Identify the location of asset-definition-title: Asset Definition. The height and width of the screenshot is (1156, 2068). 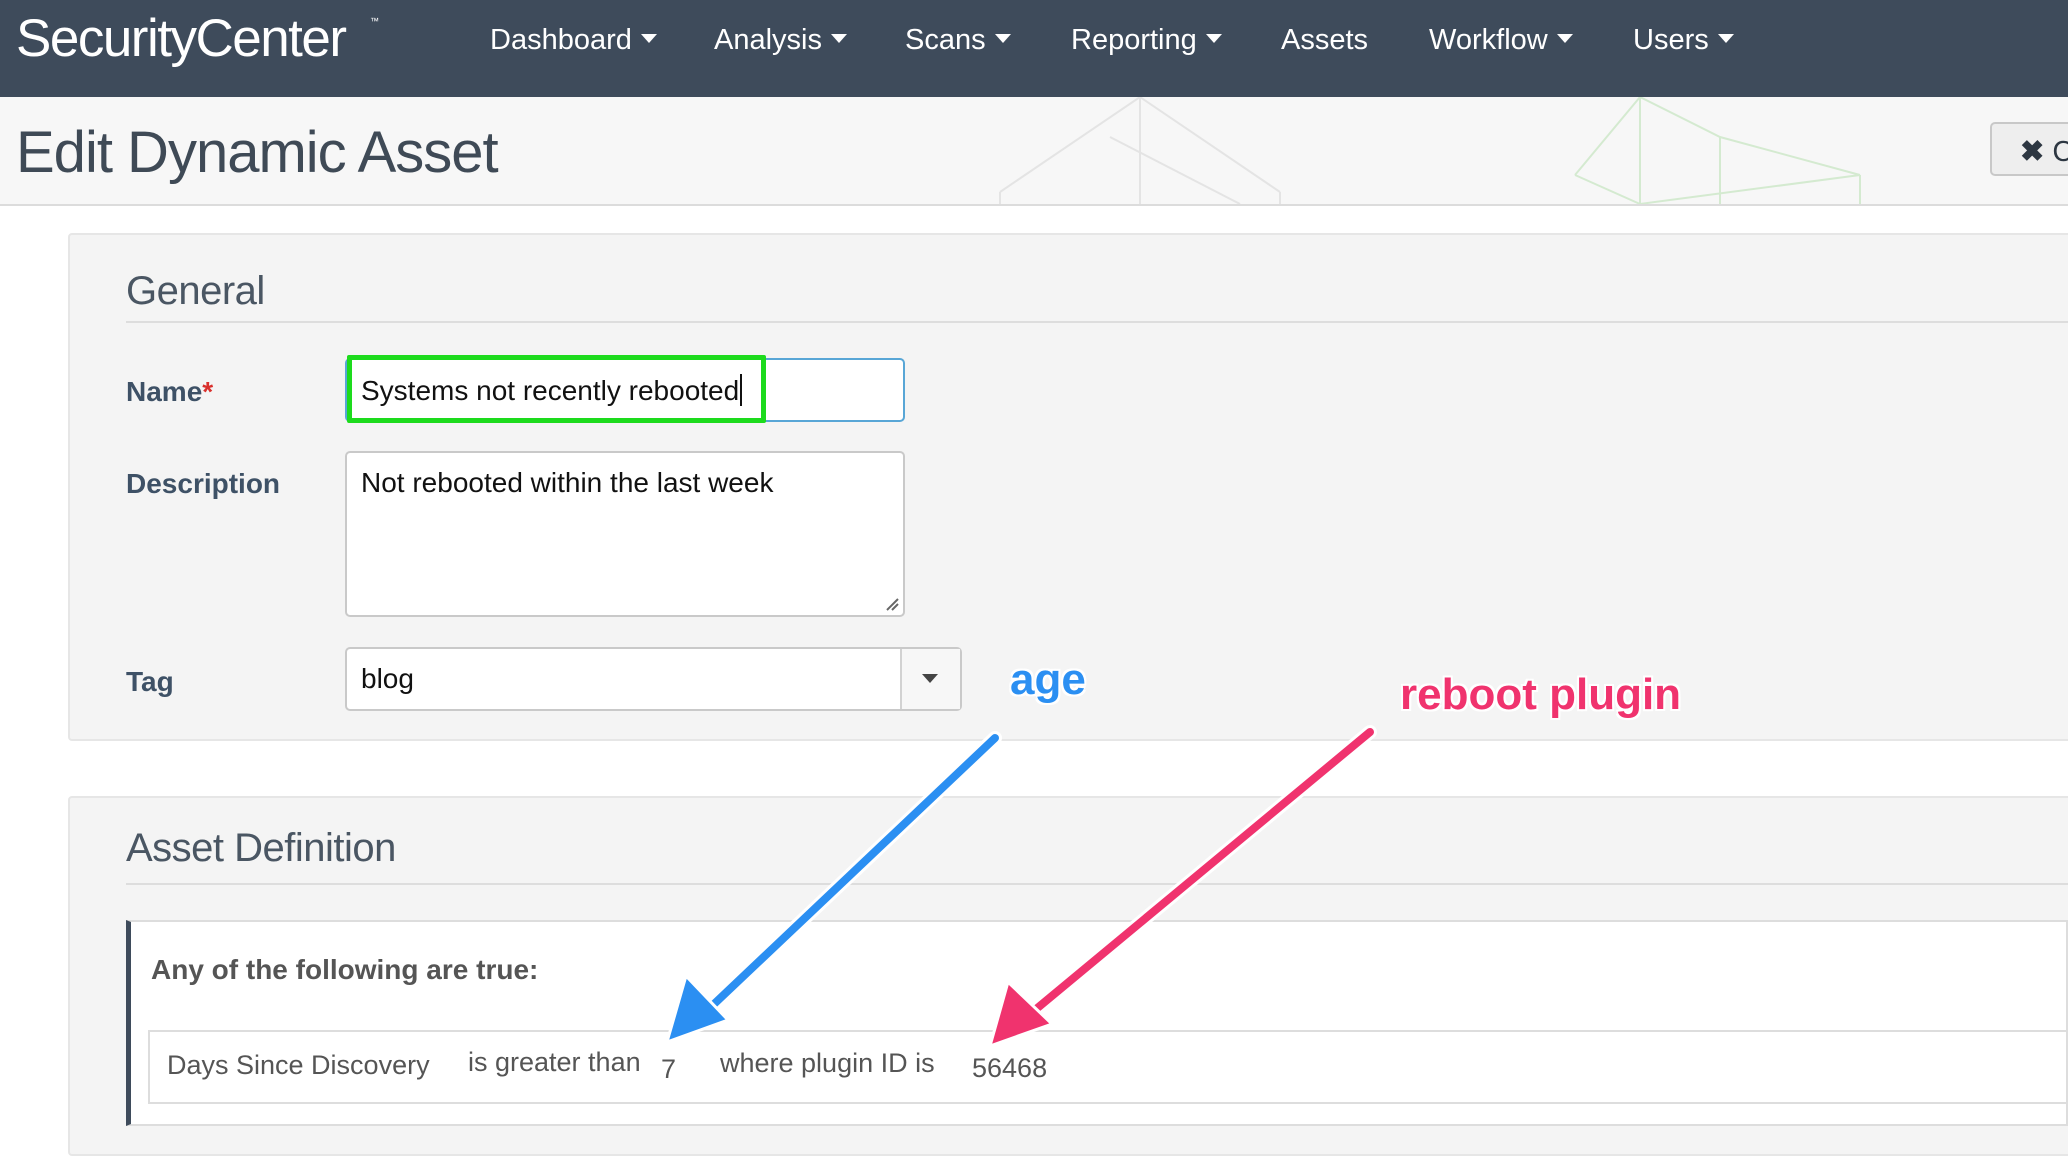
(261, 848).